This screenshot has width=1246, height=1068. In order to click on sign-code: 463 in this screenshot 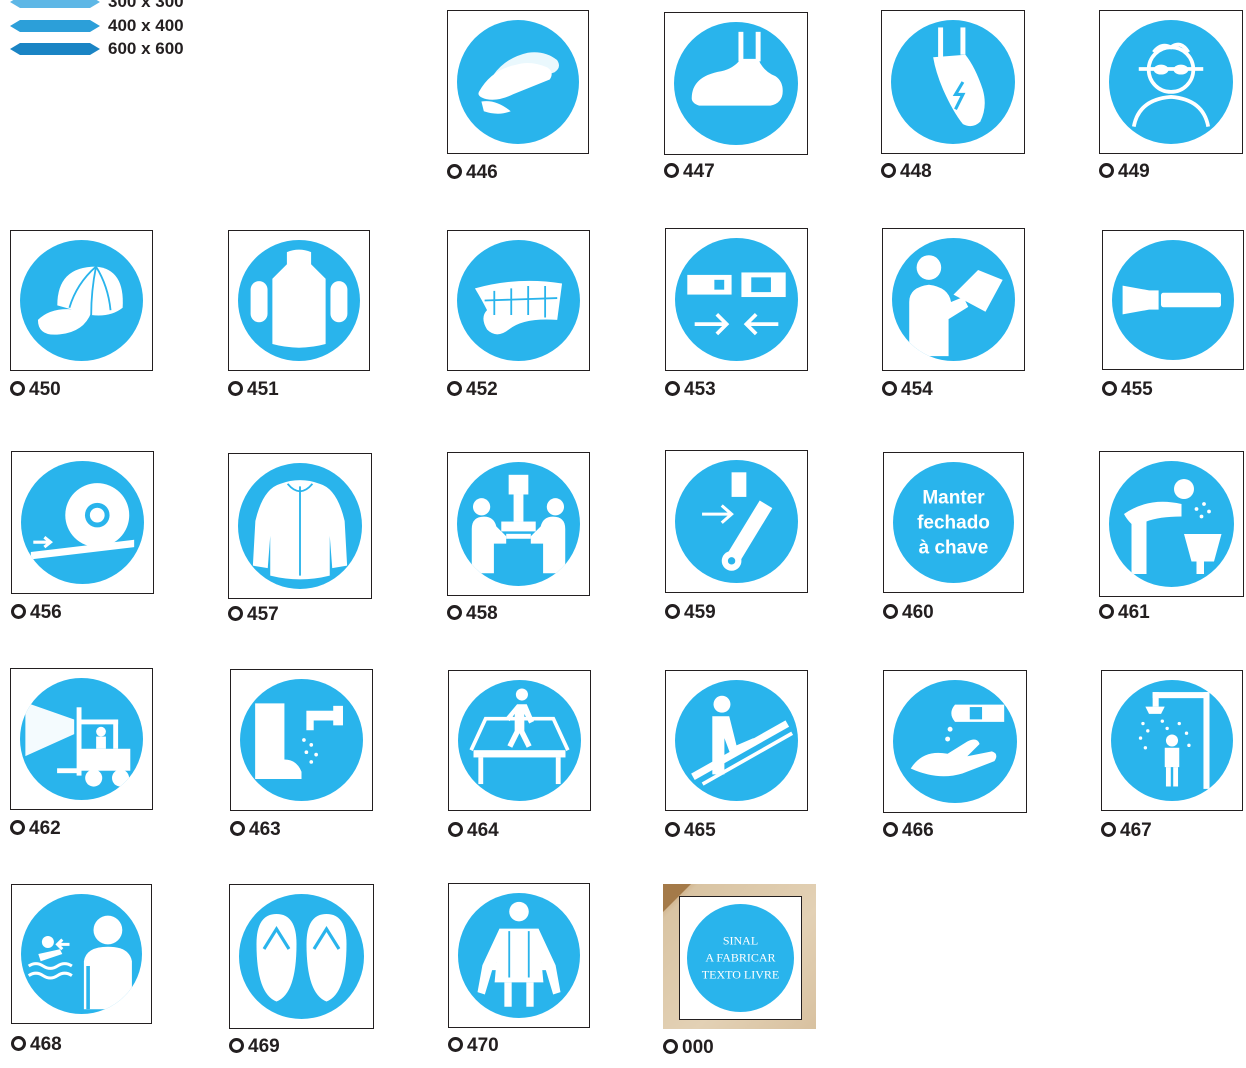, I will do `click(255, 830)`.